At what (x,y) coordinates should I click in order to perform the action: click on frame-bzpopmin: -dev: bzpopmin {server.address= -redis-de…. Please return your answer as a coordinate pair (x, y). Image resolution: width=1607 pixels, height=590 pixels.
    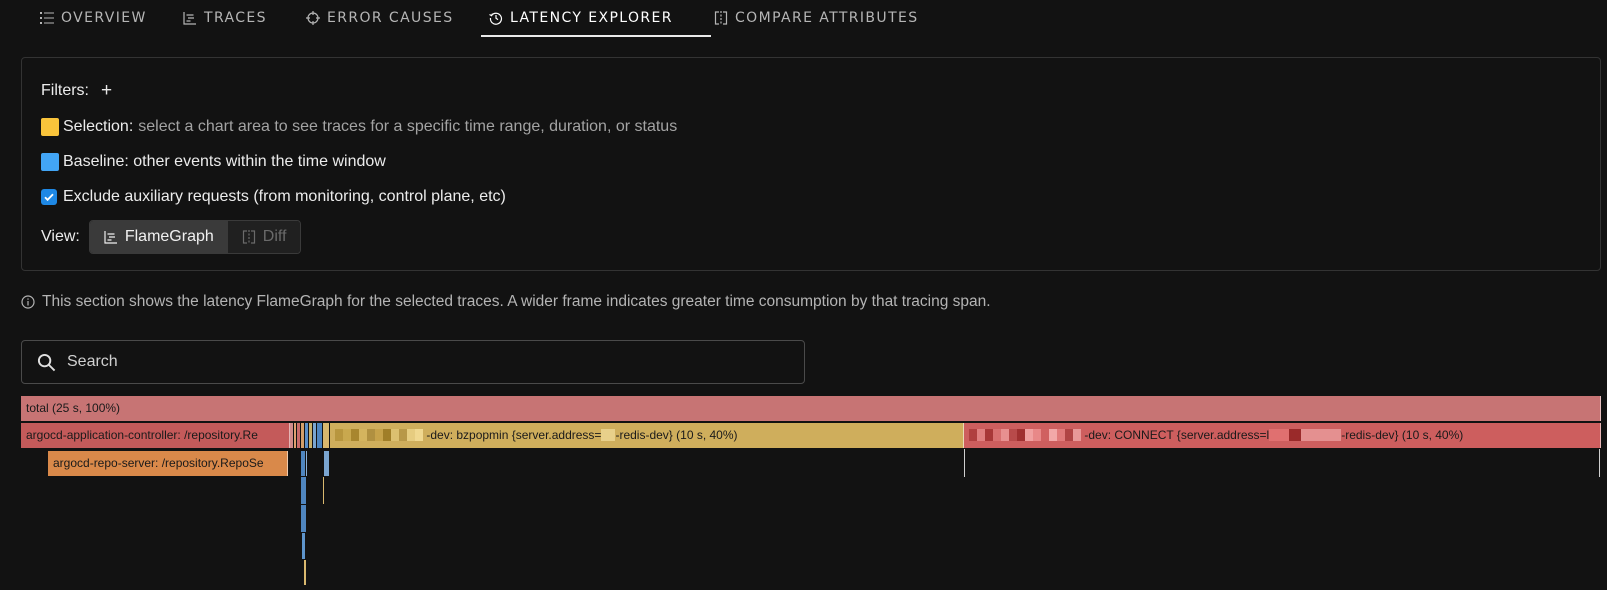
    Looking at the image, I should click on (647, 435).